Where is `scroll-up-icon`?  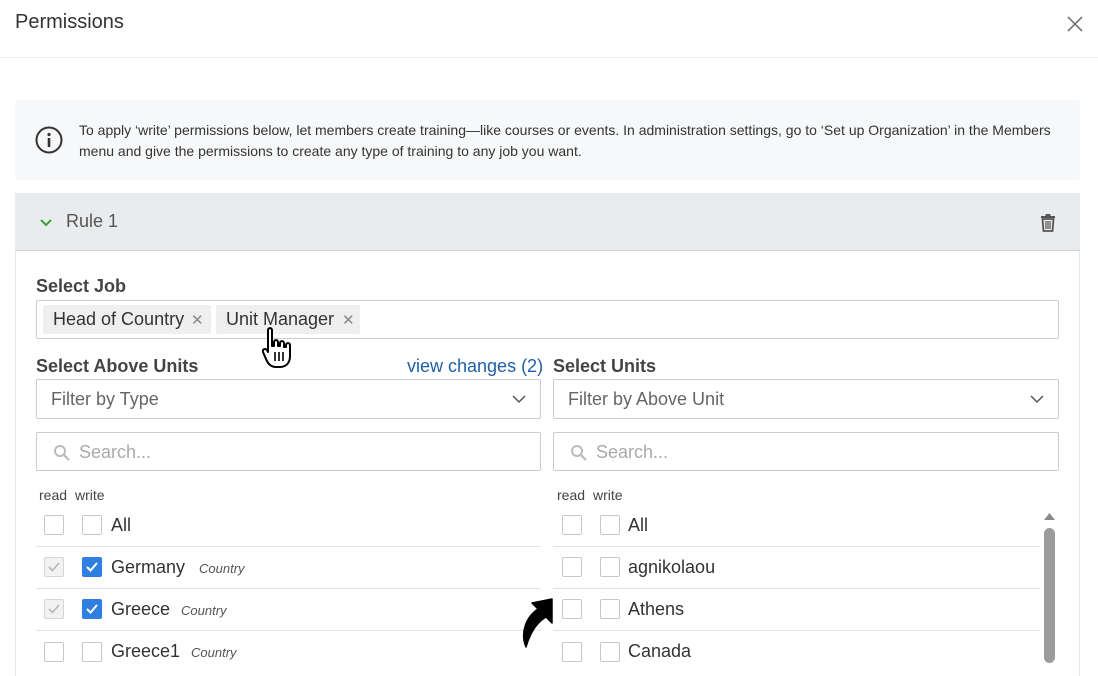 scroll-up-icon is located at coordinates (1049, 516).